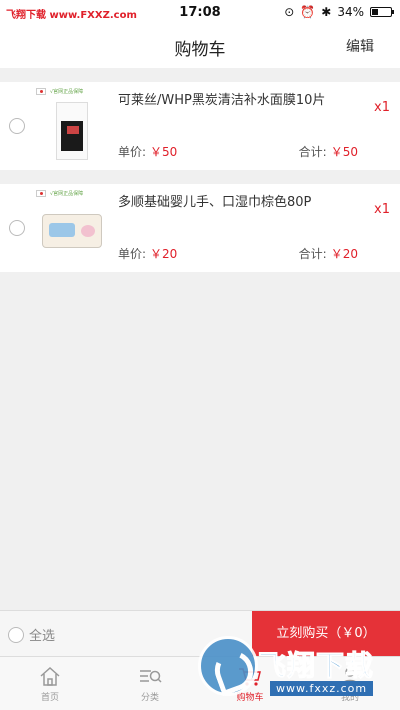 The image size is (400, 710). I want to click on baby-wipes-product-image: √官网正品保障, so click(71, 228).